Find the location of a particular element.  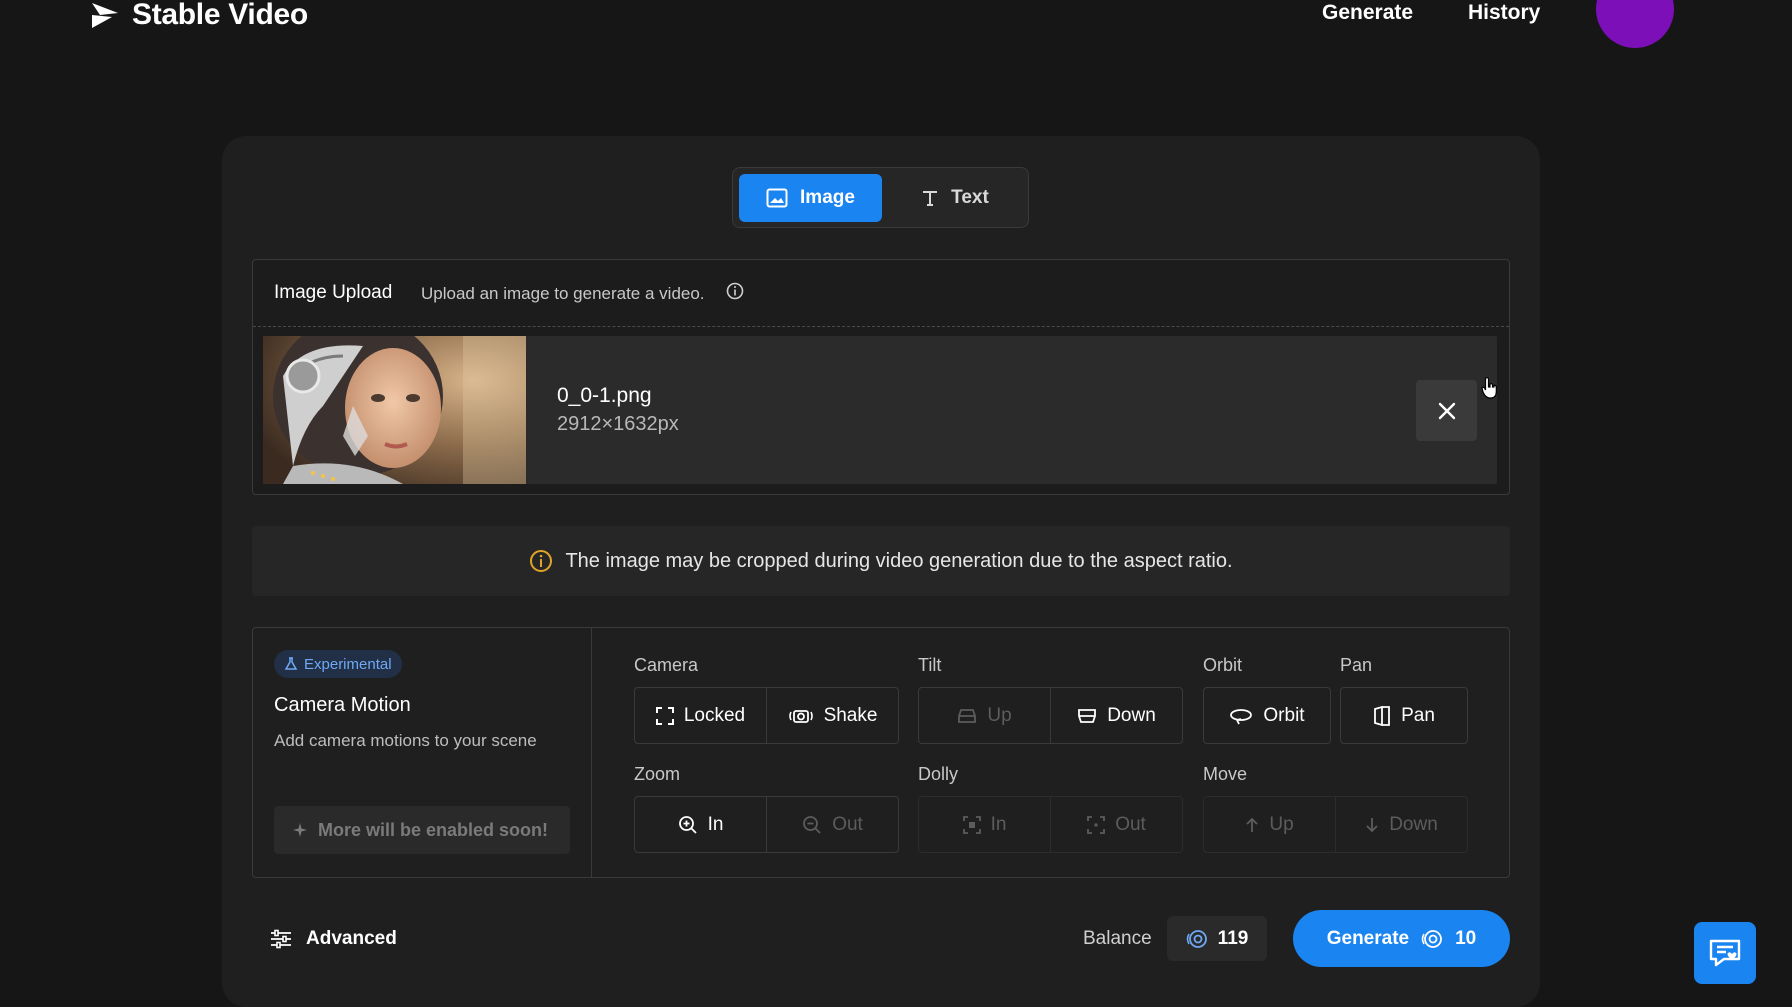

camera-locked-button: Locked is located at coordinates (700, 715).